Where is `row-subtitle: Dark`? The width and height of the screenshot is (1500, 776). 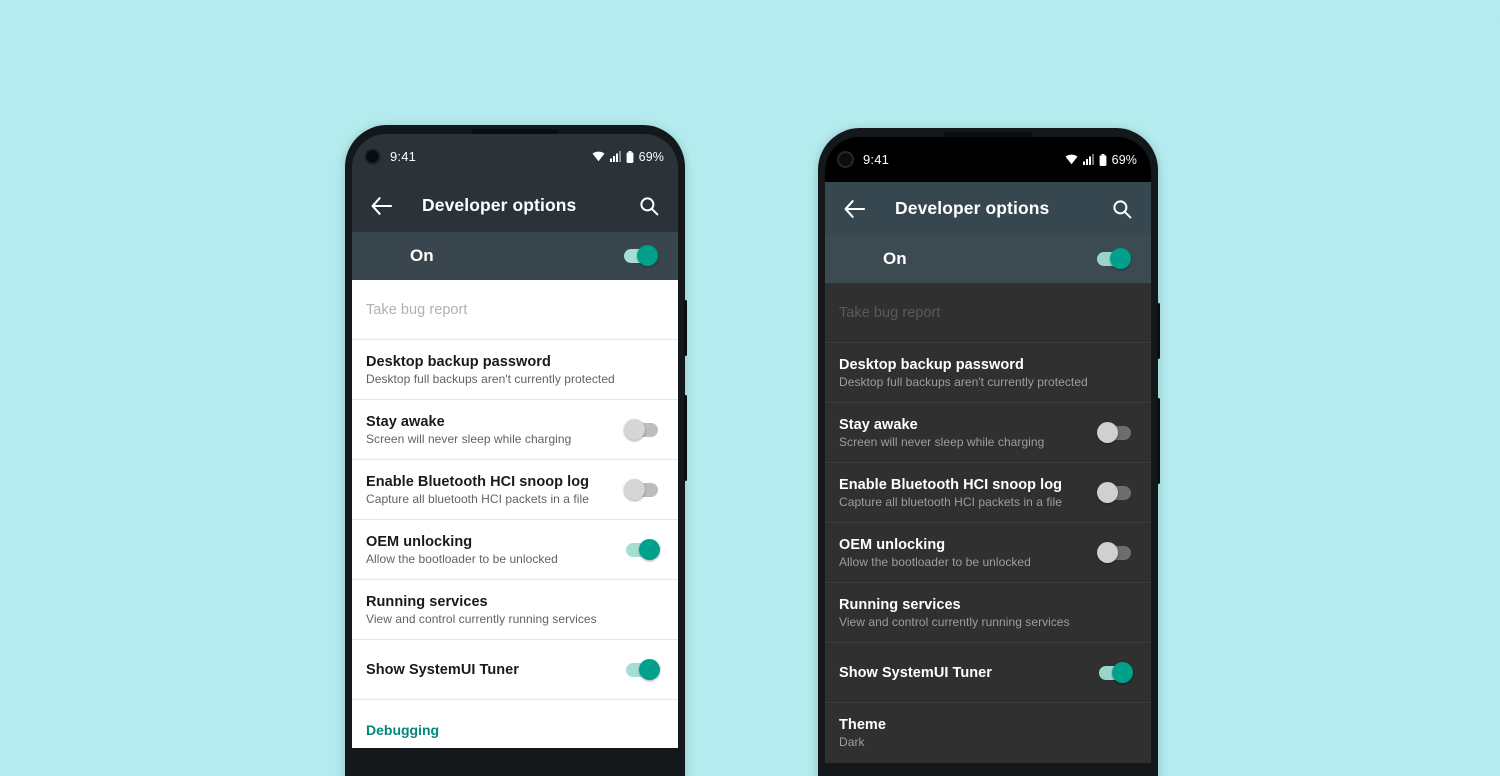 row-subtitle: Dark is located at coordinates (852, 742).